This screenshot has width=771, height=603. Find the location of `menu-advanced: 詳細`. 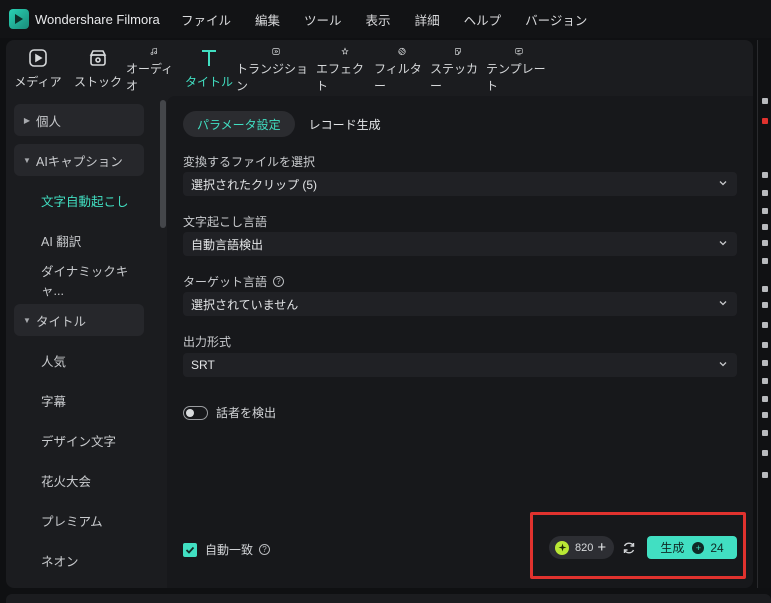

menu-advanced: 詳細 is located at coordinates (427, 19).